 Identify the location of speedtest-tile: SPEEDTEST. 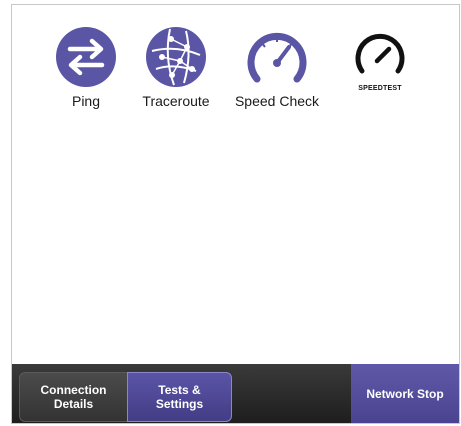
(380, 58).